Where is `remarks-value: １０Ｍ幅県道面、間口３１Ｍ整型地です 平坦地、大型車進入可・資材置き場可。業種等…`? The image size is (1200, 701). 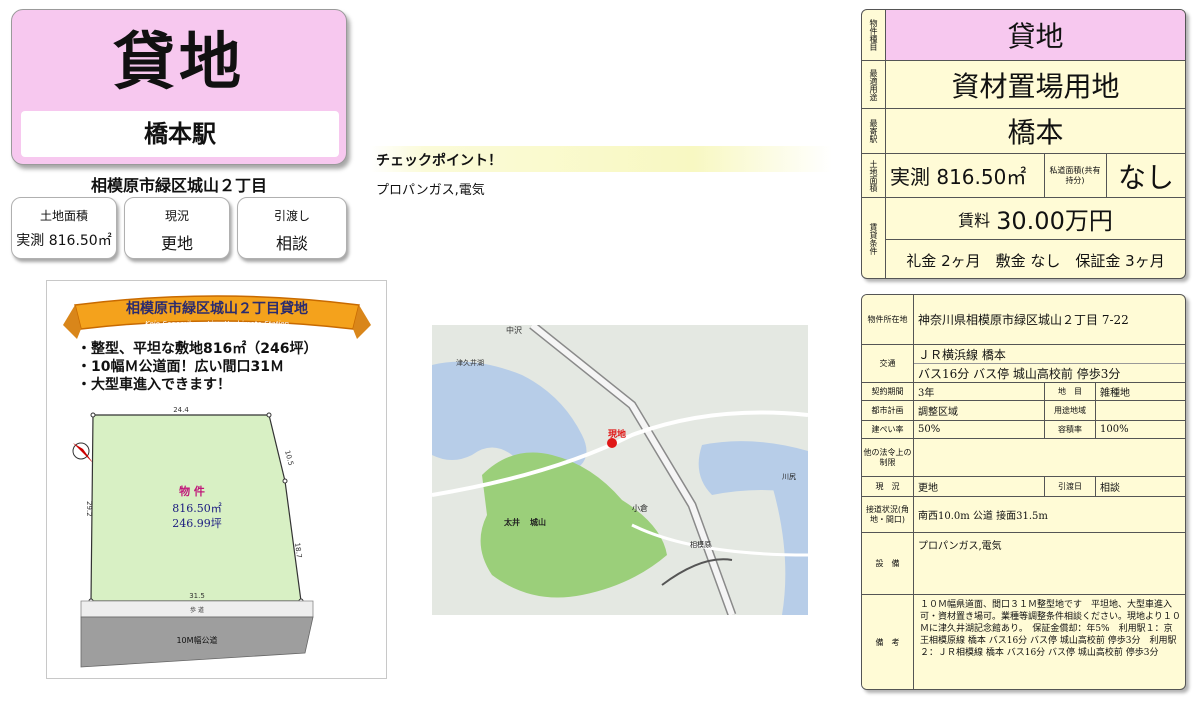
remarks-value: １０Ｍ幅県道面、間口３１Ｍ整型地です 平坦地、大型車進入可・資材置き場可。業種等… is located at coordinates (1050, 629).